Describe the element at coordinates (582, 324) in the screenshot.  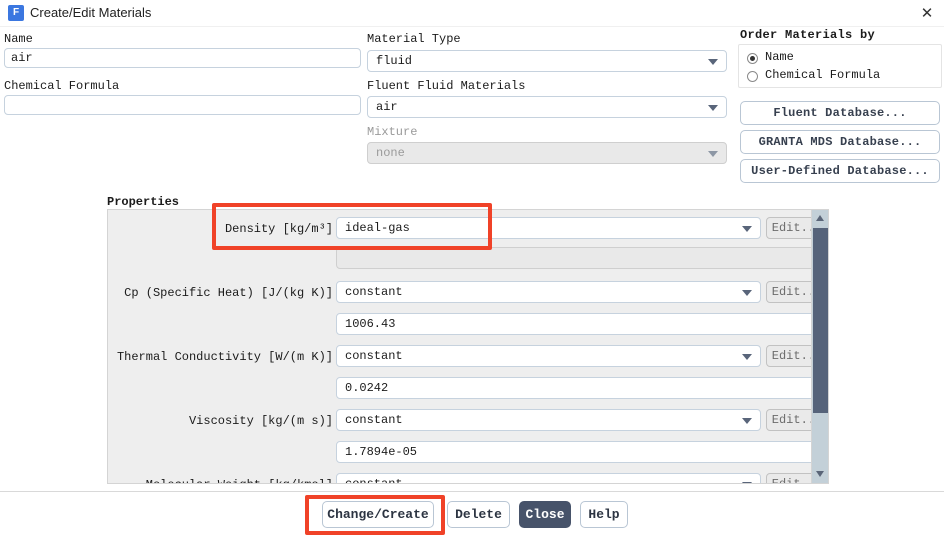
I see `cp-value-field: 1006.43` at that location.